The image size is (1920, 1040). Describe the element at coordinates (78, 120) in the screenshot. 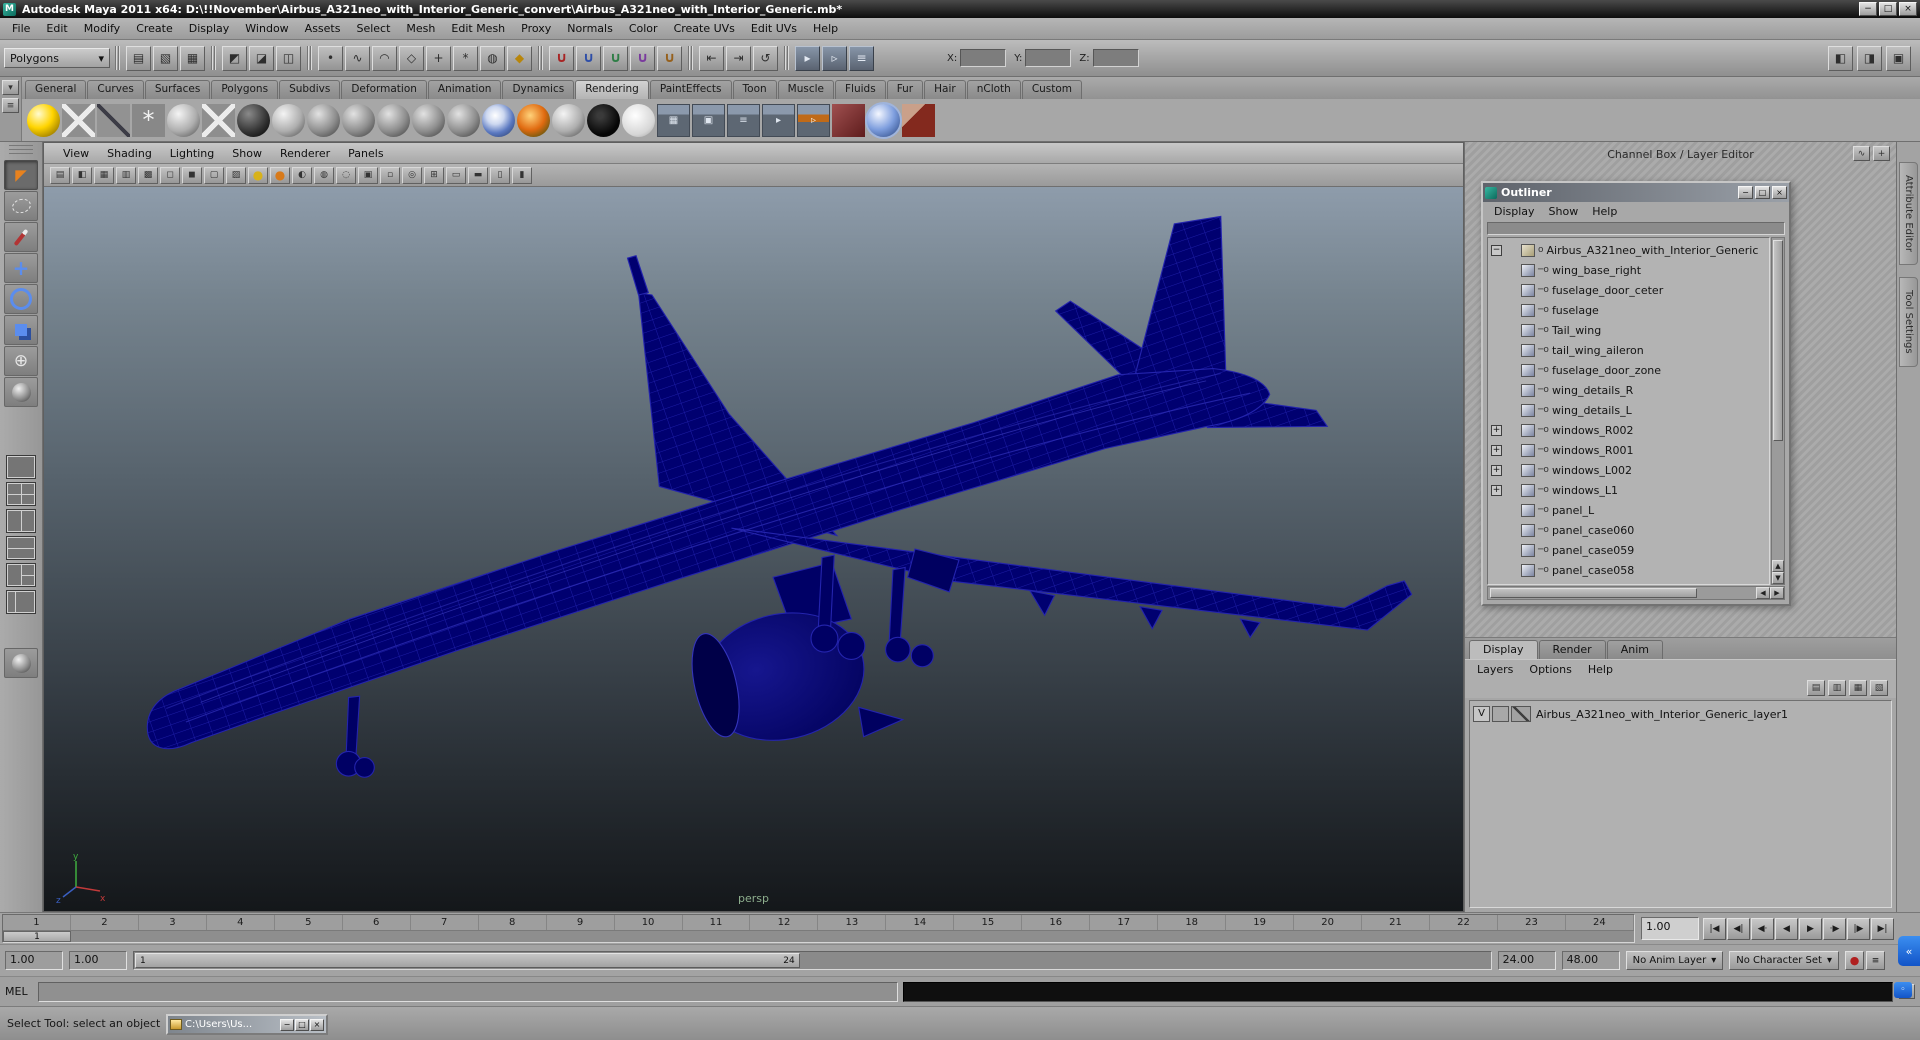

I see `spot-light-icon` at that location.